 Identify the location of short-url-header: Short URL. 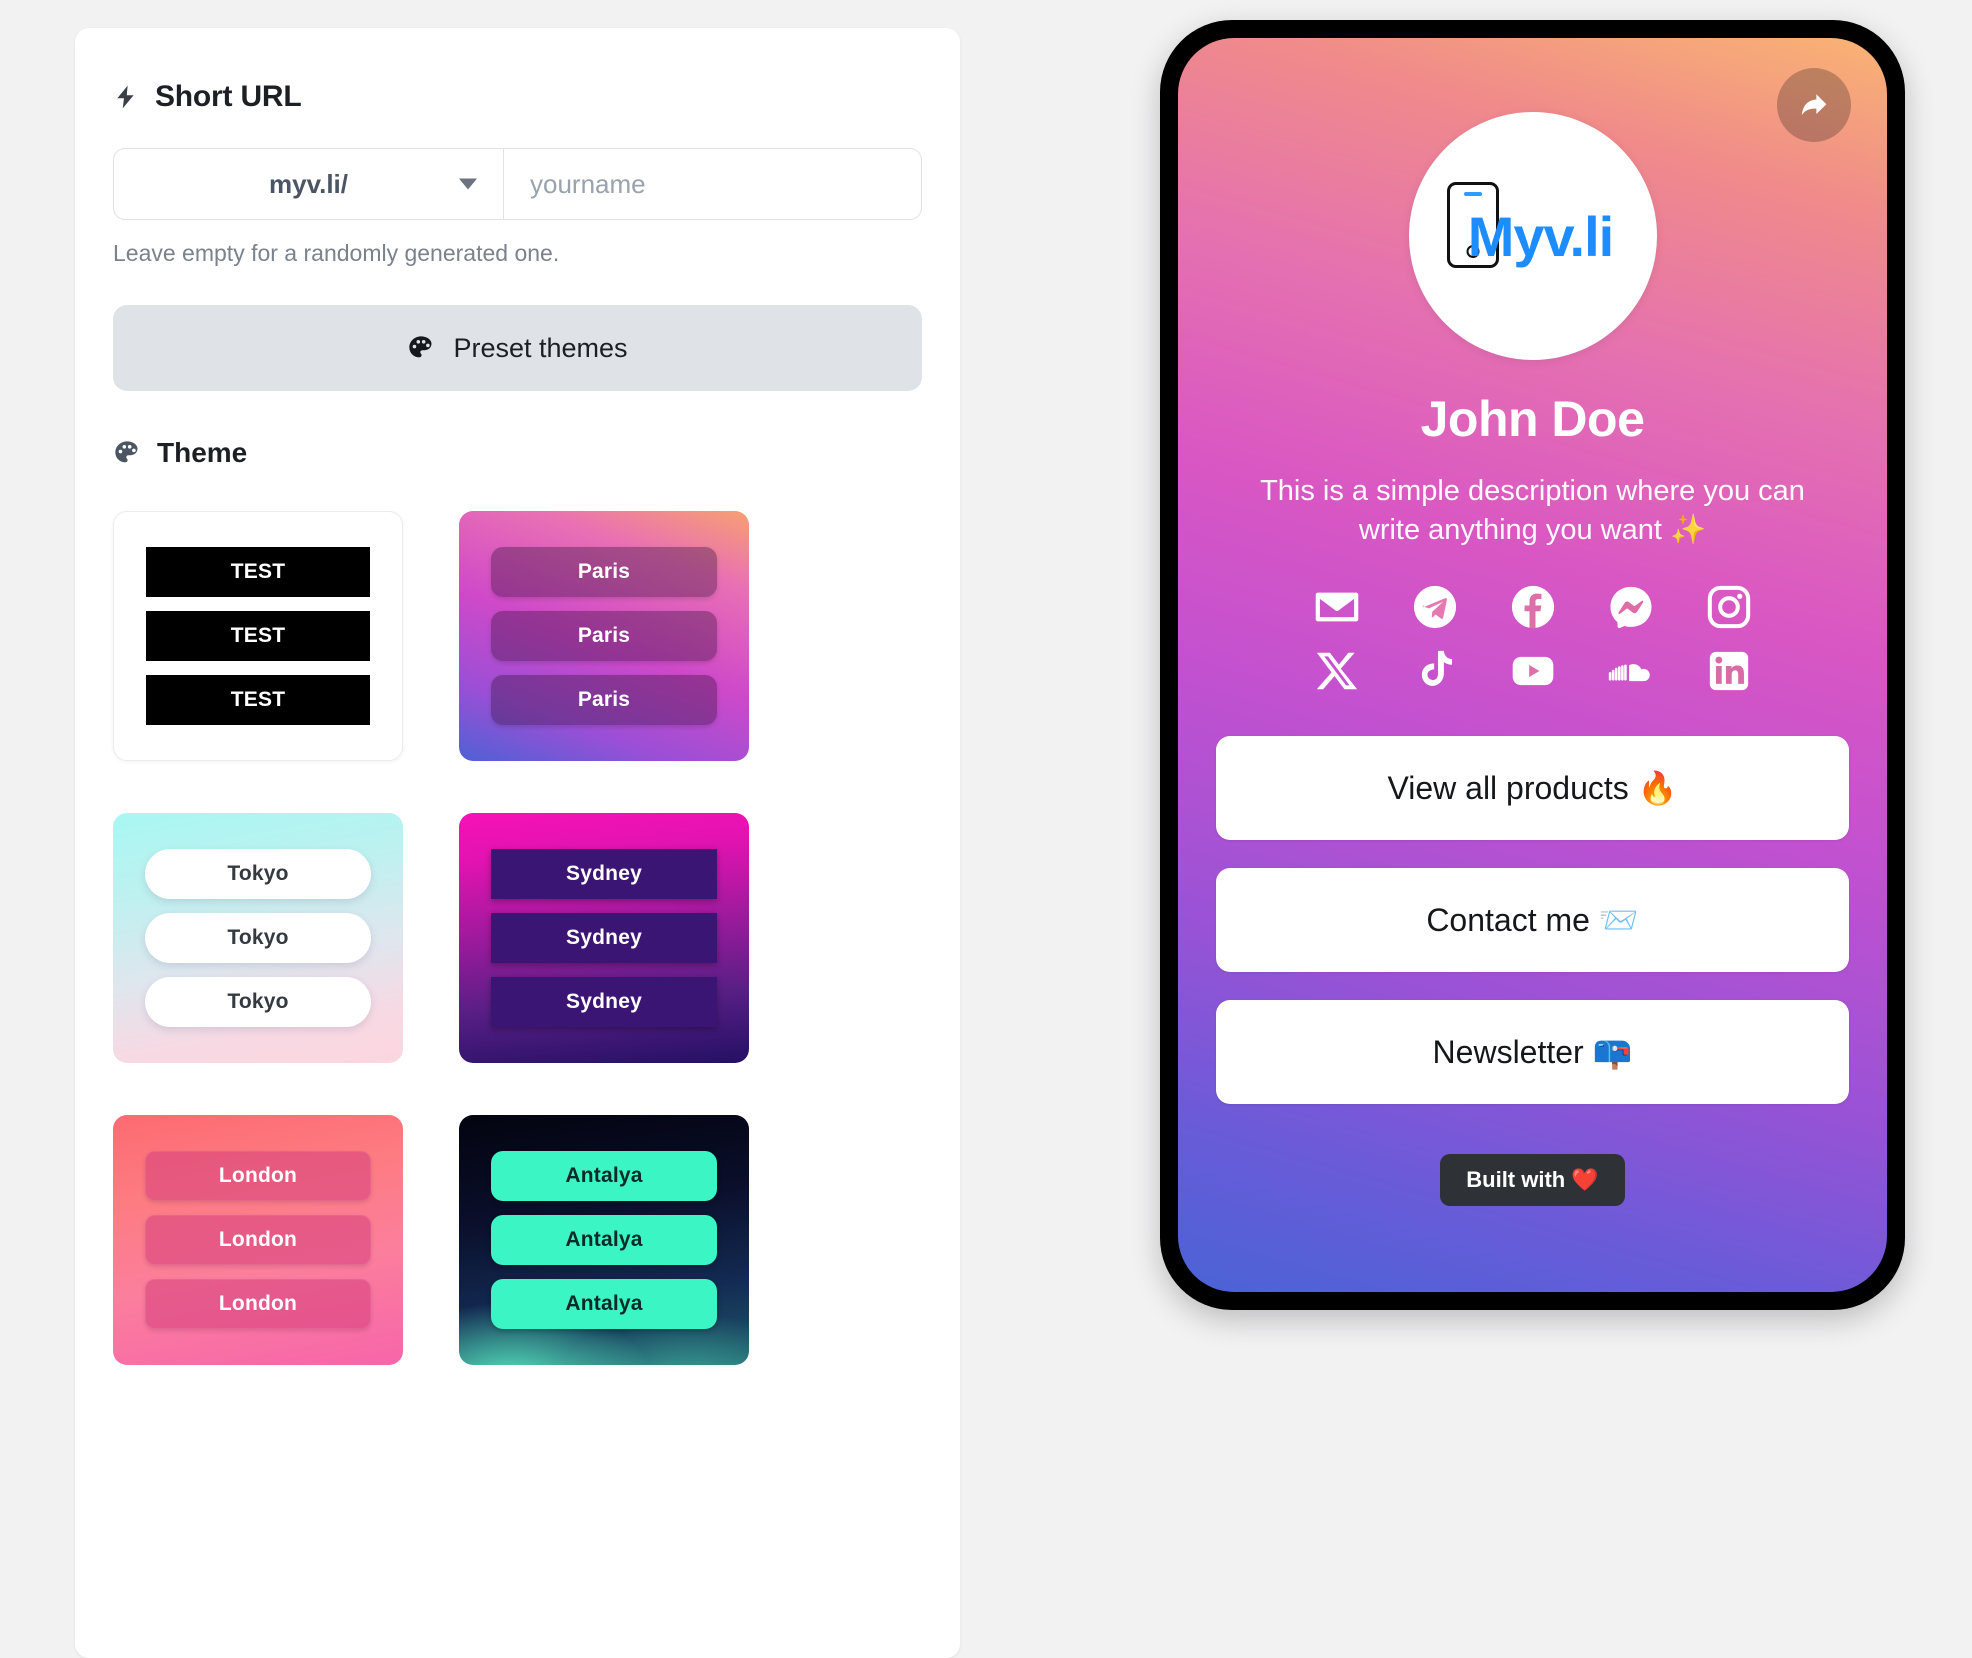
(517, 97).